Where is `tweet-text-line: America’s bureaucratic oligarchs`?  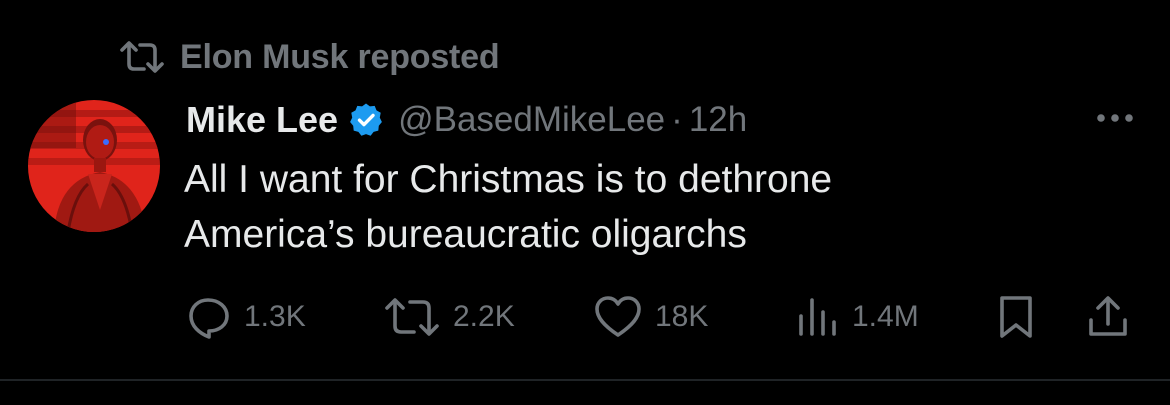 tweet-text-line: America’s bureaucratic oligarchs is located at coordinates (465, 234).